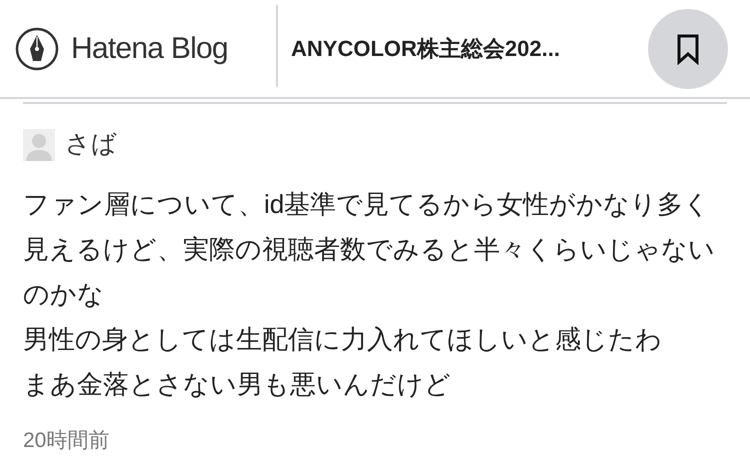 This screenshot has height=458, width=750. What do you see at coordinates (91, 145) in the screenshot?
I see `username: さば` at bounding box center [91, 145].